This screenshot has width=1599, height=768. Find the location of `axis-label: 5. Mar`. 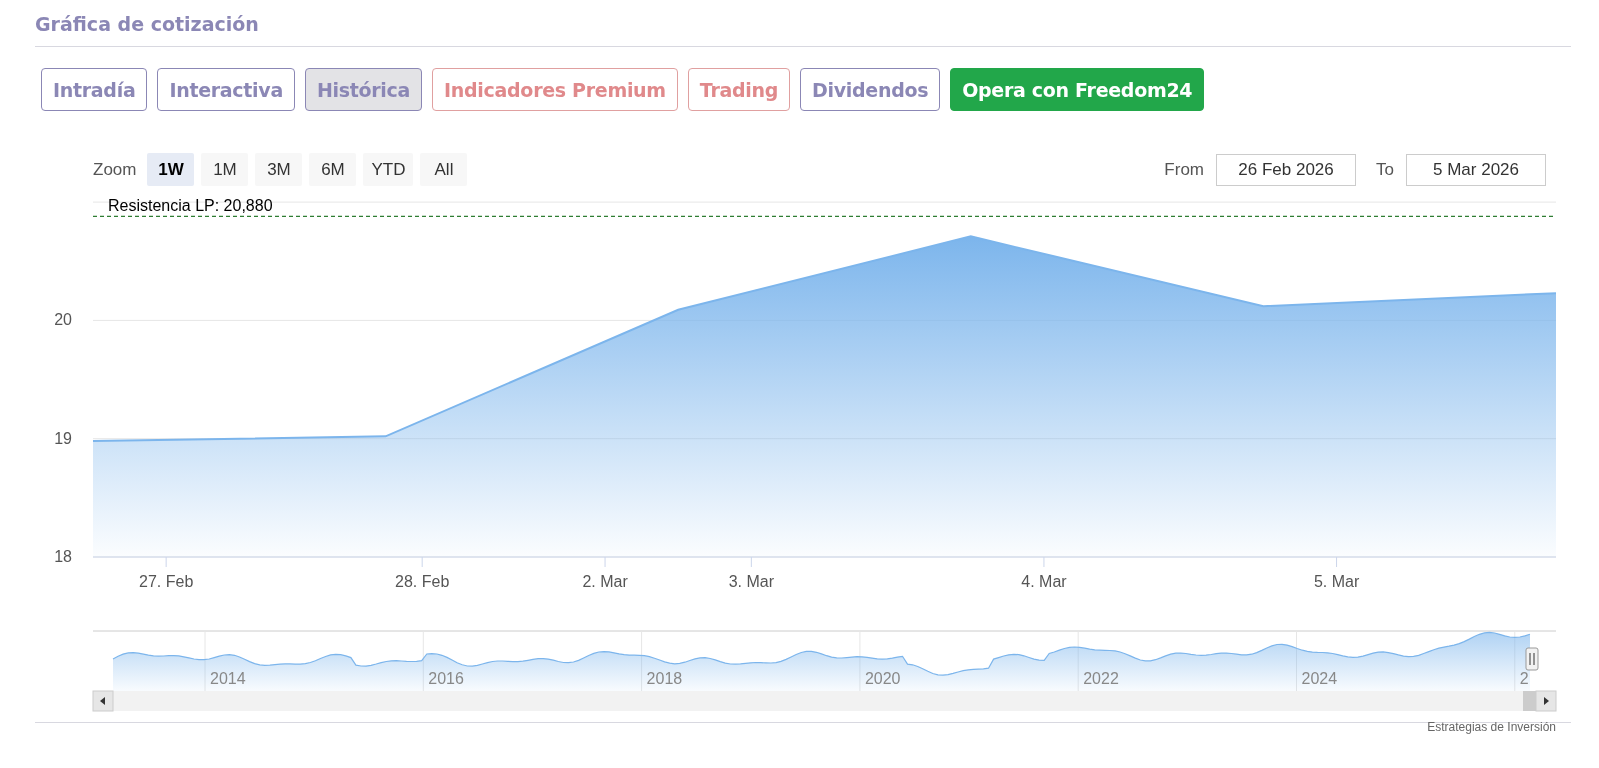

axis-label: 5. Mar is located at coordinates (1336, 581).